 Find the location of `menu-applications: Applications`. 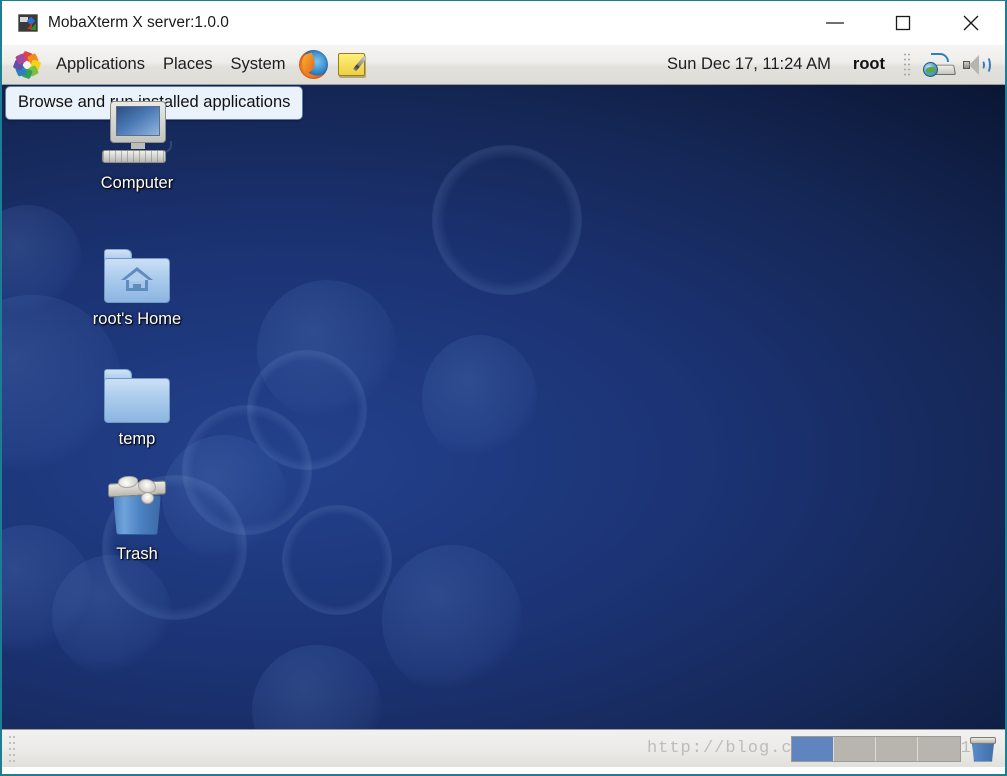

menu-applications: Applications is located at coordinates (100, 64).